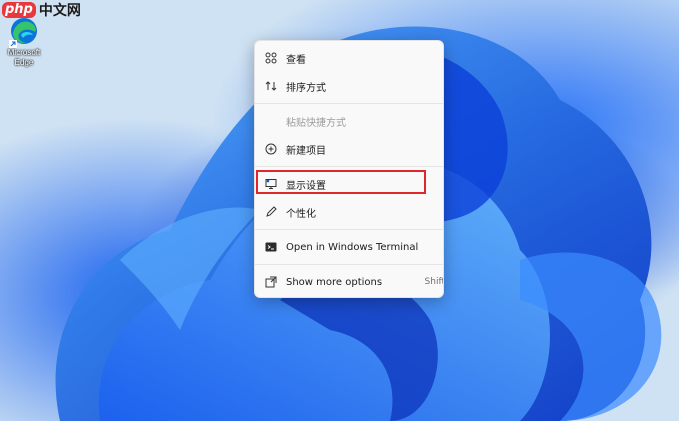 This screenshot has width=679, height=421. I want to click on sort-icon, so click(271, 86).